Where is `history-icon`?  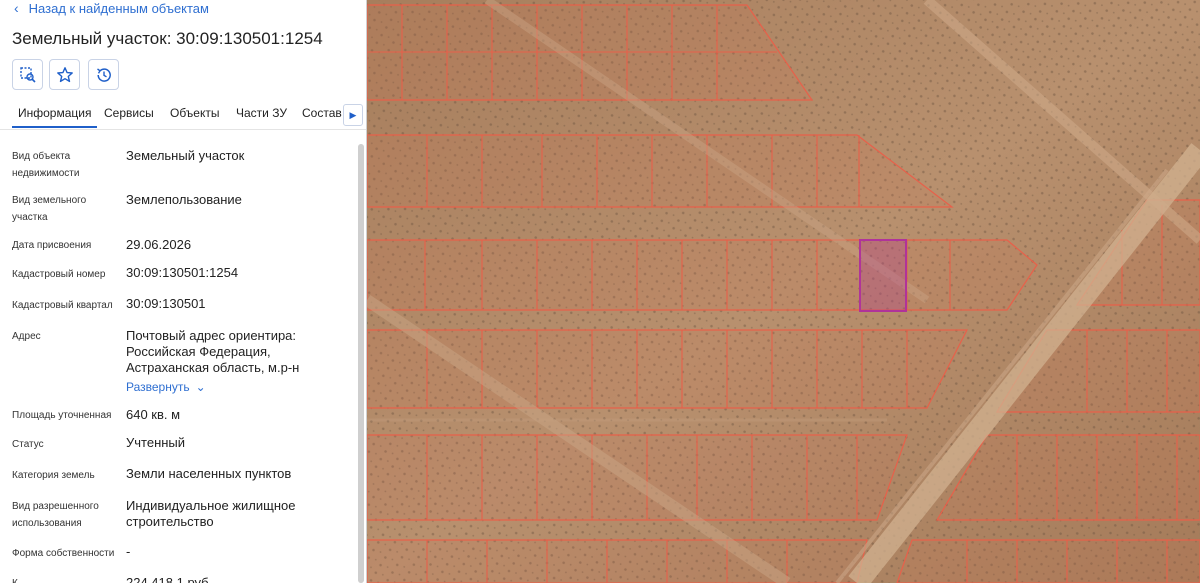 history-icon is located at coordinates (103, 74).